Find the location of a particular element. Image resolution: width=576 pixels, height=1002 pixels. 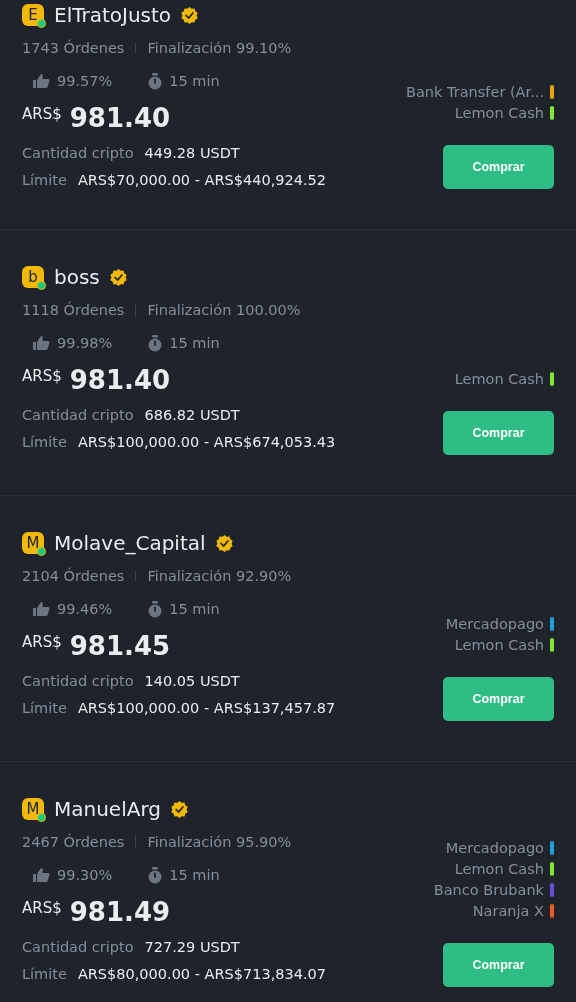

orders-count: 2467 Órdenes is located at coordinates (73, 842).